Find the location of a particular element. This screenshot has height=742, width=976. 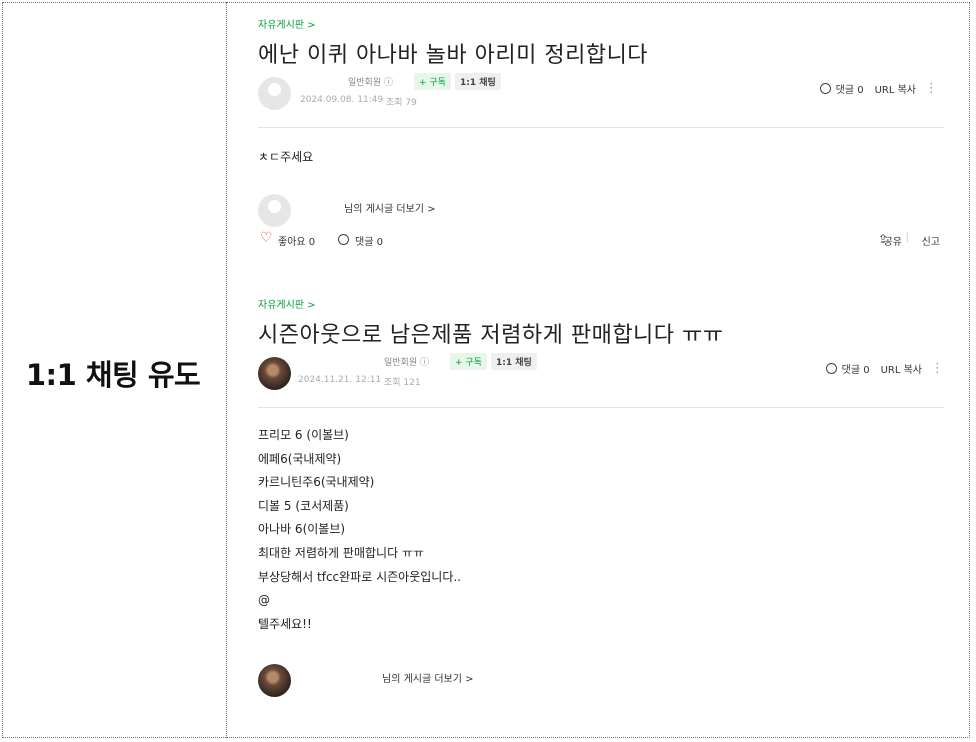

heart-icon: ♡ is located at coordinates (266, 238).